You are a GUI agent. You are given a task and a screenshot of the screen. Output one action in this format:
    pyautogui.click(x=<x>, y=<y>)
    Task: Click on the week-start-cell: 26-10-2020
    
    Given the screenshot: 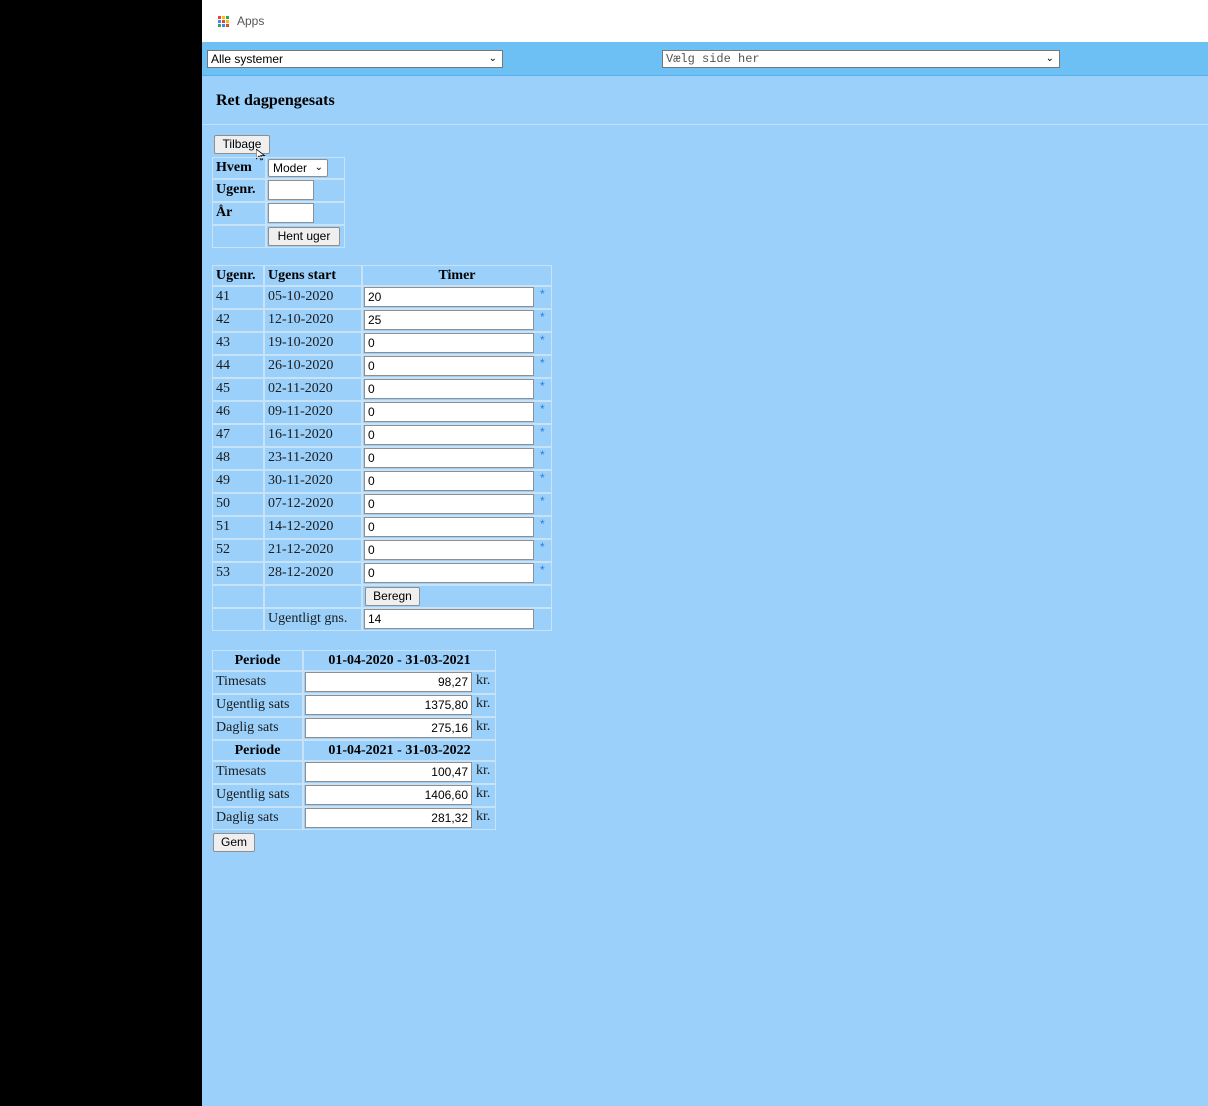 What is the action you would take?
    pyautogui.click(x=313, y=366)
    